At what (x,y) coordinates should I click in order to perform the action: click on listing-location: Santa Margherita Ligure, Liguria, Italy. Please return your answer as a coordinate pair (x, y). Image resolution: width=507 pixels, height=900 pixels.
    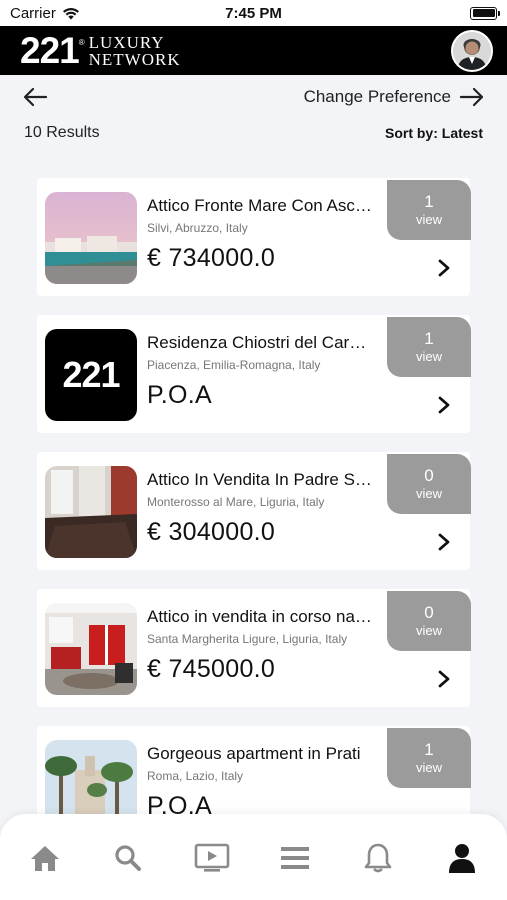
    Looking at the image, I should click on (247, 639).